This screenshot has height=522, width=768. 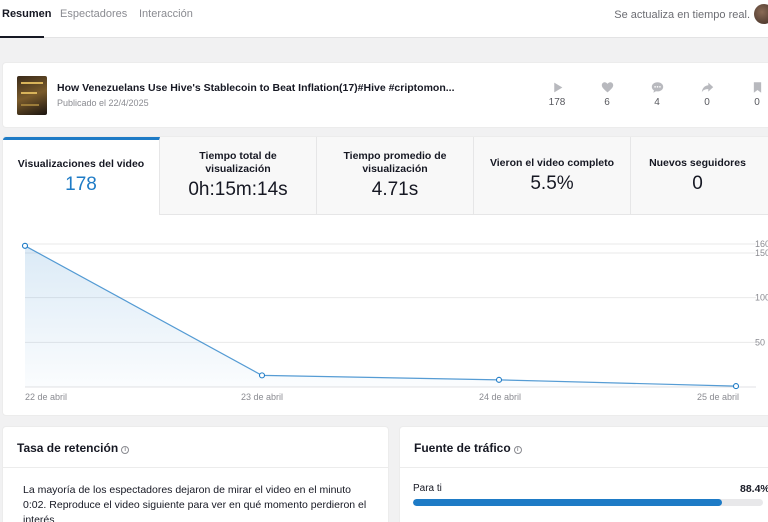 What do you see at coordinates (22, 37) in the screenshot?
I see `active-tab-indicator` at bounding box center [22, 37].